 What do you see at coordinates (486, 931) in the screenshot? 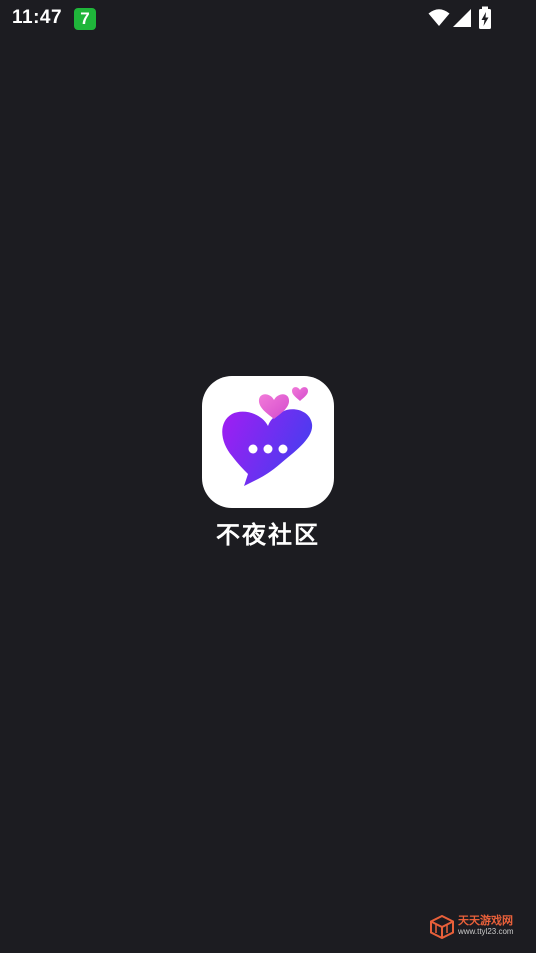
I see `watermark-url: www.ttyl23.com` at bounding box center [486, 931].